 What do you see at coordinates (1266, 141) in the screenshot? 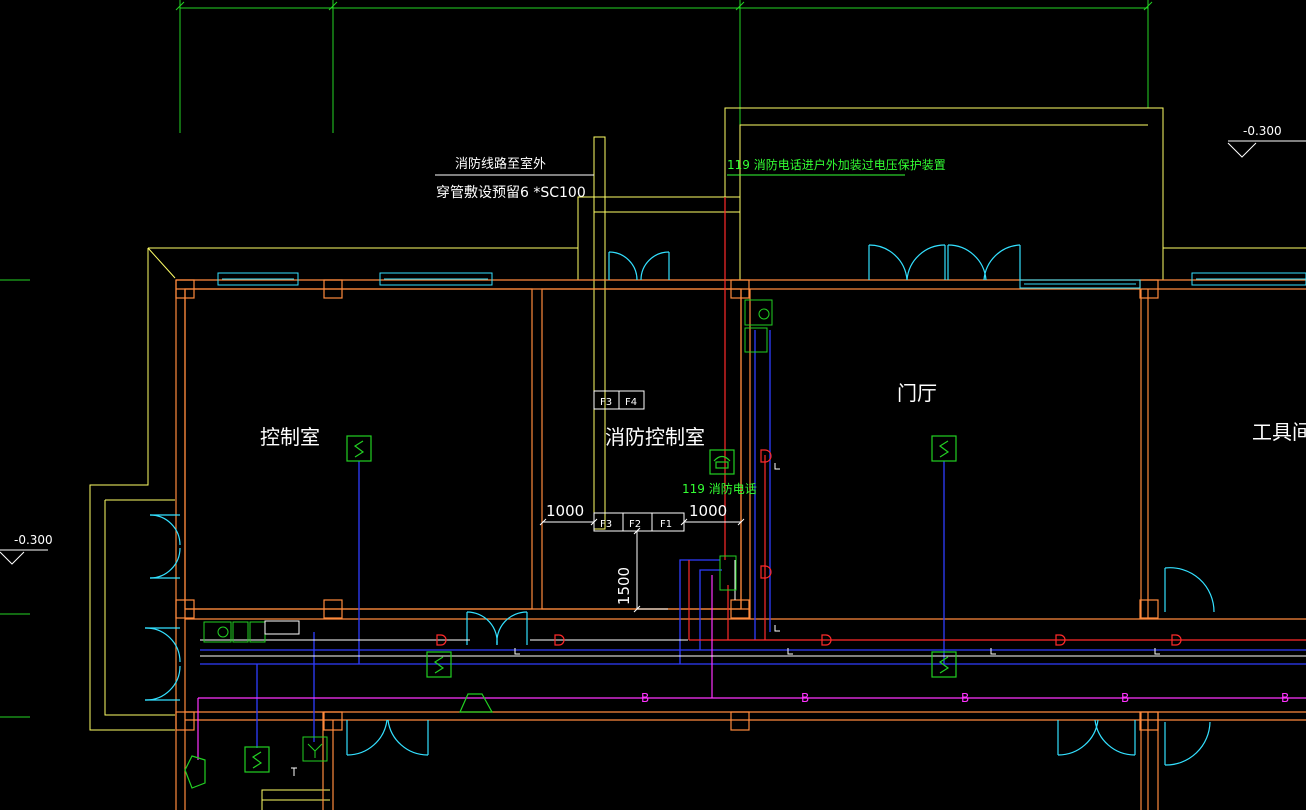
I see `elevation-marker-right: -0.300` at bounding box center [1266, 141].